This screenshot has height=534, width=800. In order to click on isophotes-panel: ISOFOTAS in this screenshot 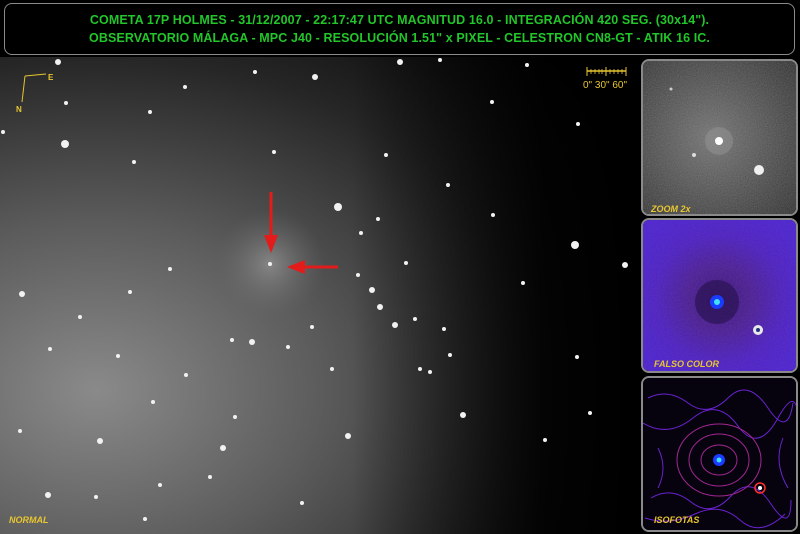, I will do `click(719, 454)`.